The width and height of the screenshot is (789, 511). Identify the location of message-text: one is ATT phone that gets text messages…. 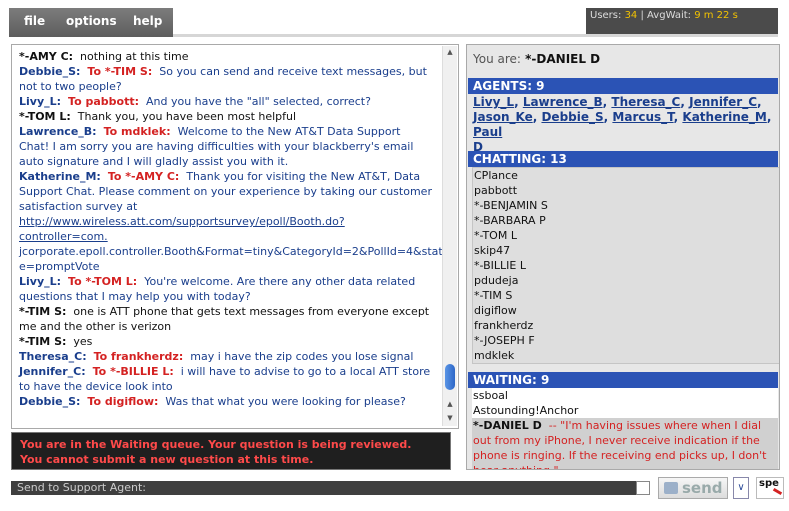
(224, 319).